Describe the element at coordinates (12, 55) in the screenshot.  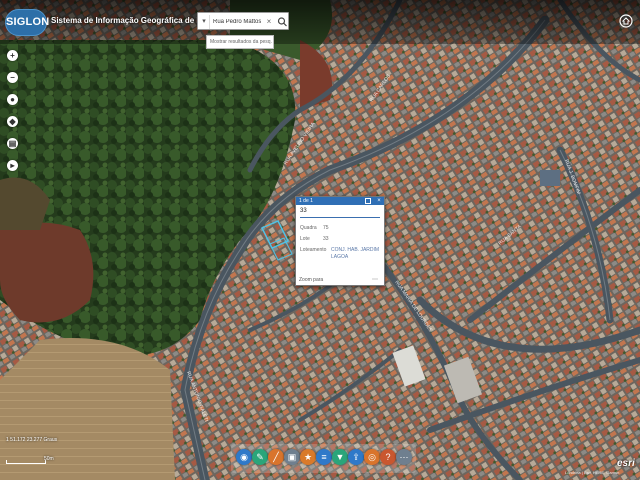
I see `zoom-in-icon: +` at that location.